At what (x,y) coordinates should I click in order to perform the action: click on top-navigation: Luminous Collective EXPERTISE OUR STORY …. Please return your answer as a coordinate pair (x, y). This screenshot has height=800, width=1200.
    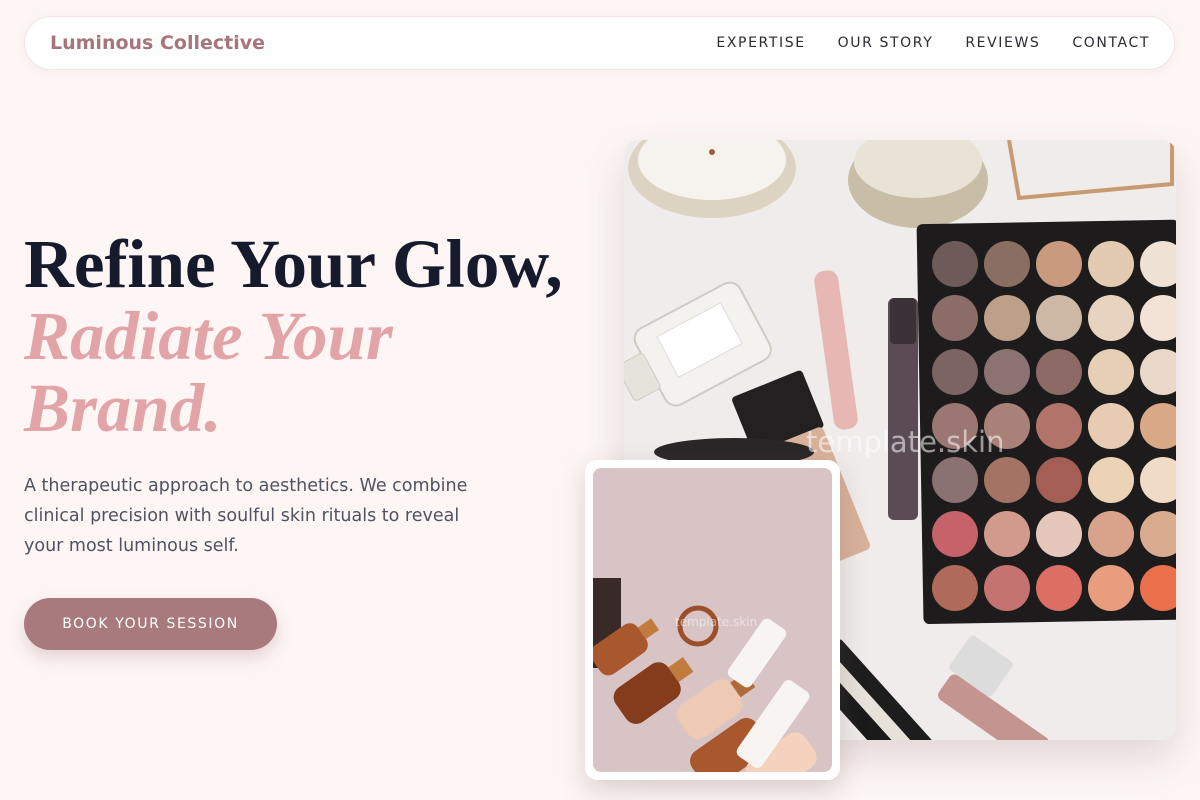
    Looking at the image, I should click on (599, 43).